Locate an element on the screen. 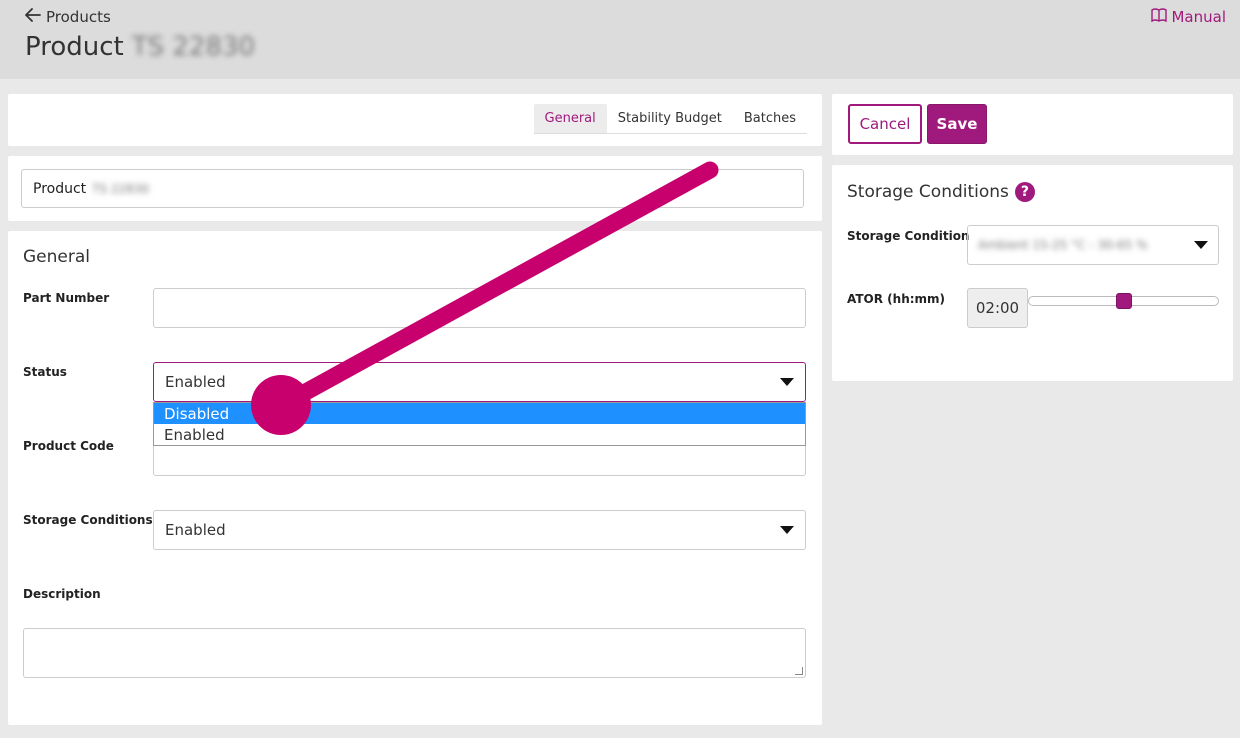  status-option-disabled: Disabled is located at coordinates (479, 413).